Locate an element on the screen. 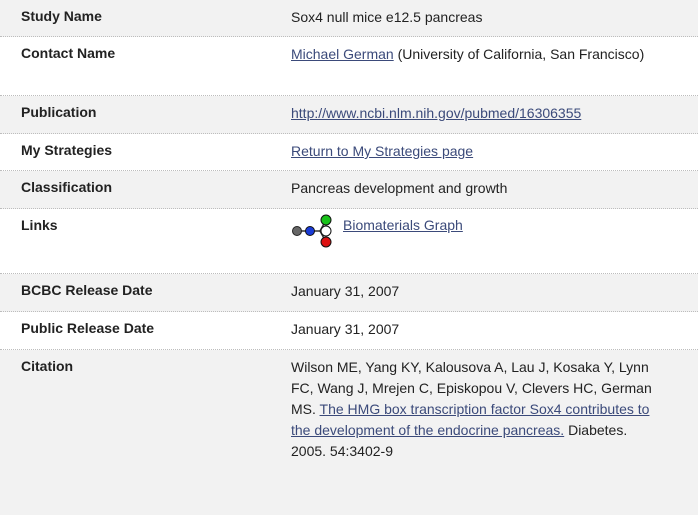  biomaterials-graph-icon is located at coordinates (316, 231).